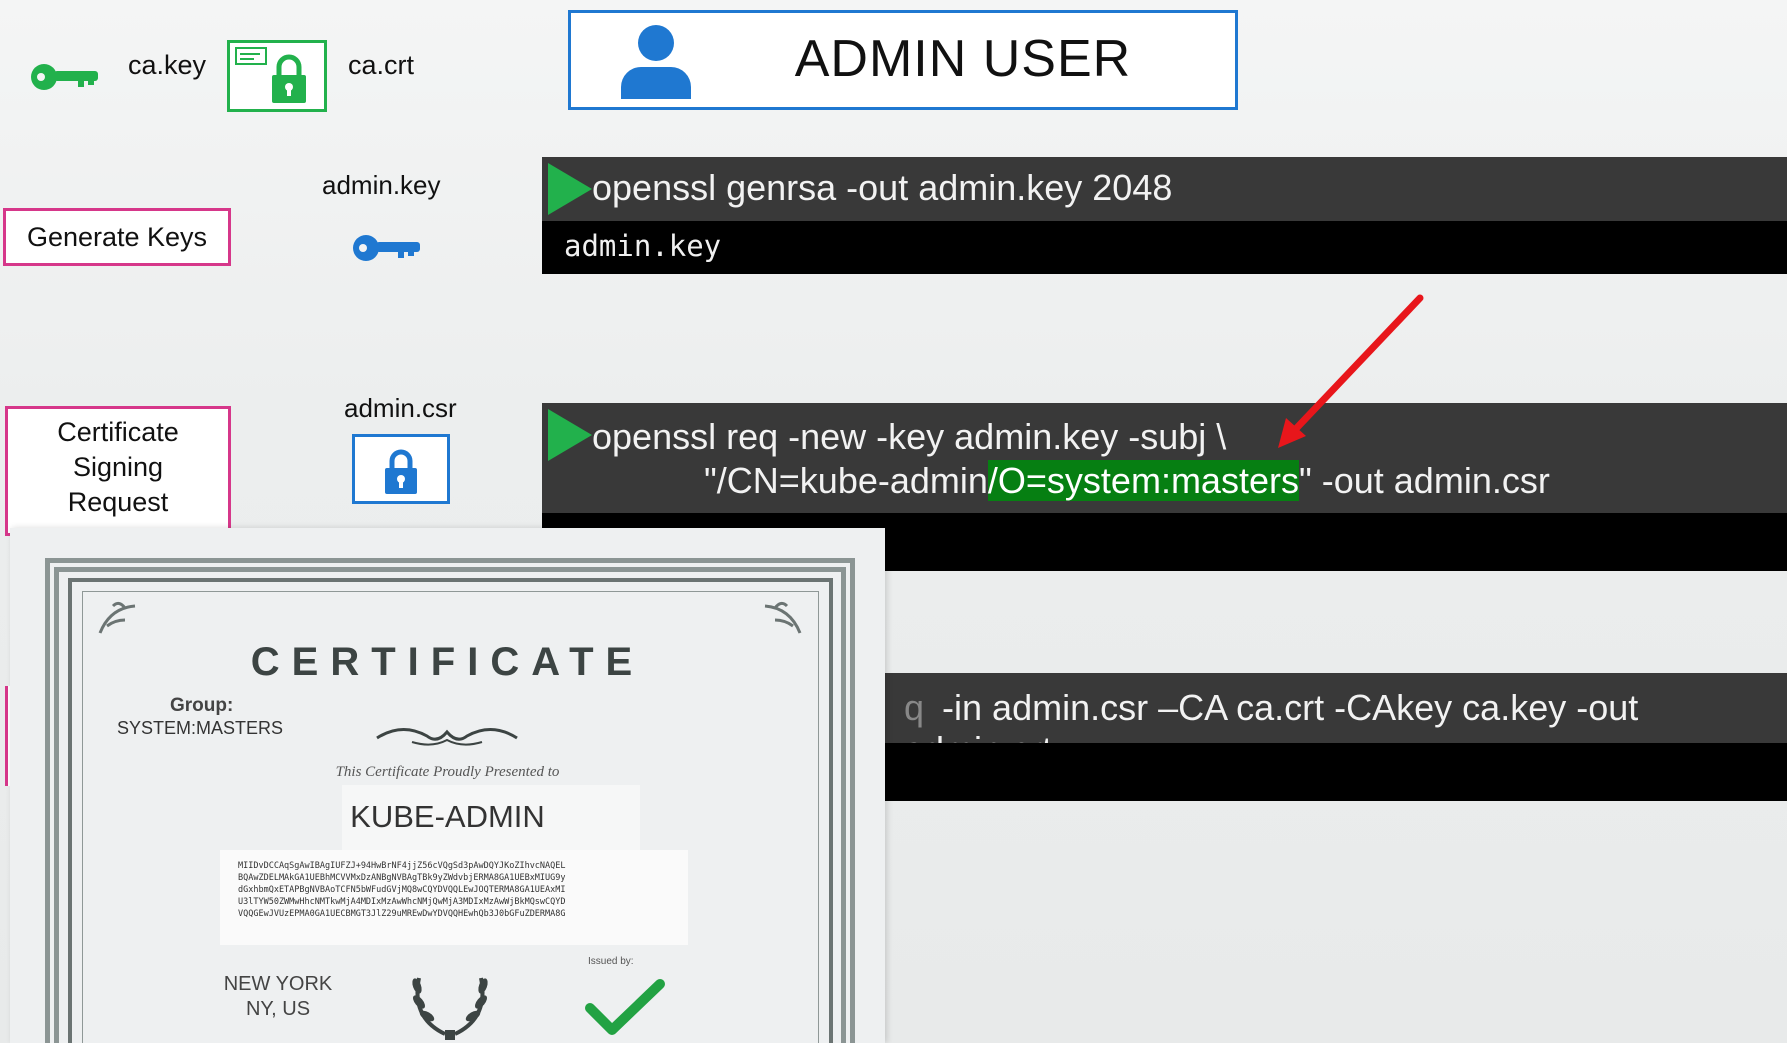 Image resolution: width=1787 pixels, height=1043 pixels. What do you see at coordinates (447, 737) in the screenshot?
I see `flourish-icon` at bounding box center [447, 737].